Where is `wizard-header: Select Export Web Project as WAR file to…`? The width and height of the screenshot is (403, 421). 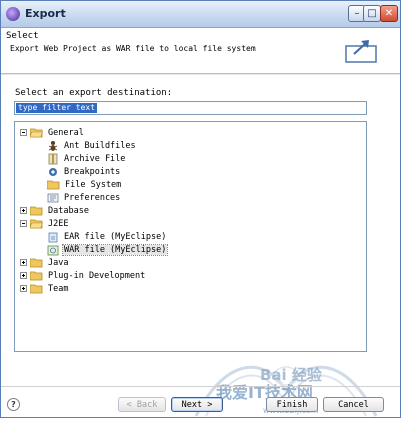 wizard-header: Select Export Web Project as WAR file to… is located at coordinates (200, 51).